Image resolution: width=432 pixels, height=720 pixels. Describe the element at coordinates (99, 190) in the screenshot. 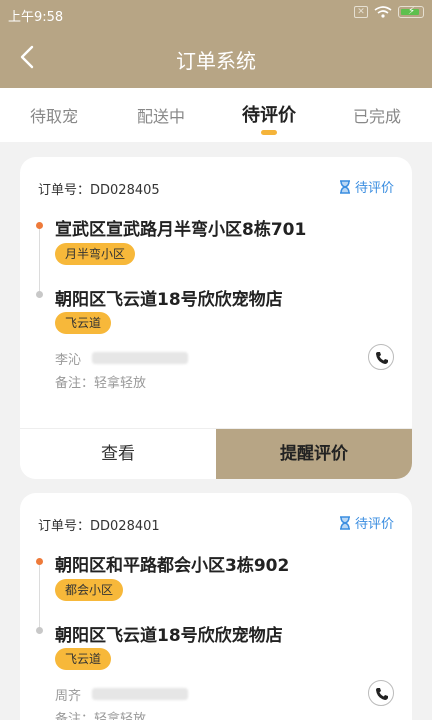

I see `order-number: 订单号：DD028405` at that location.